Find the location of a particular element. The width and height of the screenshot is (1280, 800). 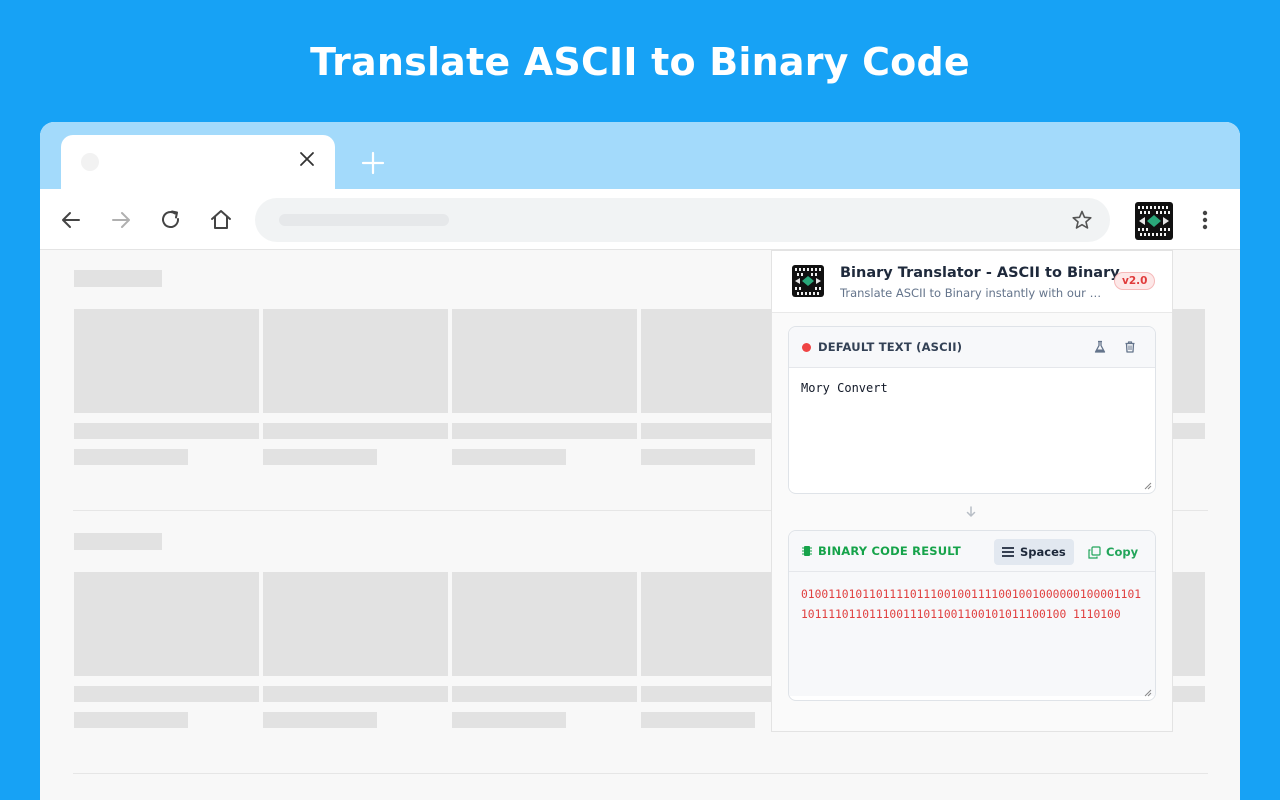

reload-icon is located at coordinates (171, 220).